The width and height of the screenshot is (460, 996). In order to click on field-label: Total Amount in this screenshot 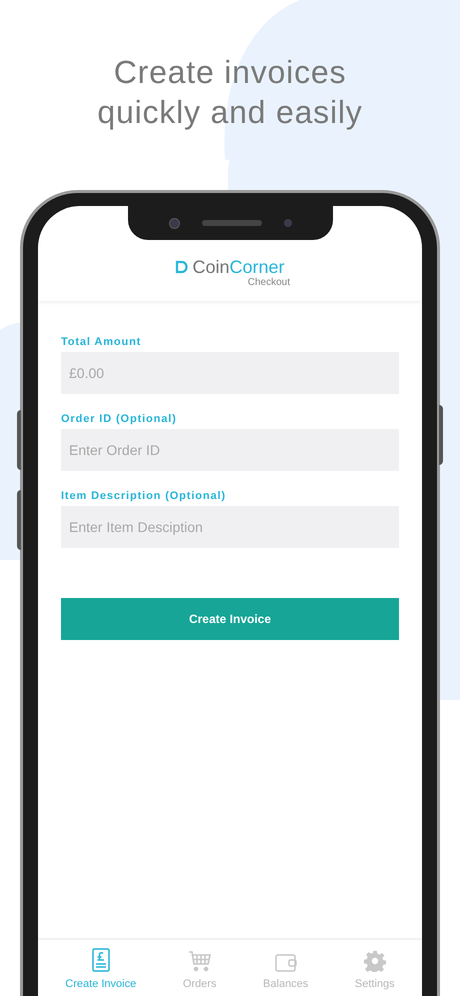, I will do `click(101, 342)`.